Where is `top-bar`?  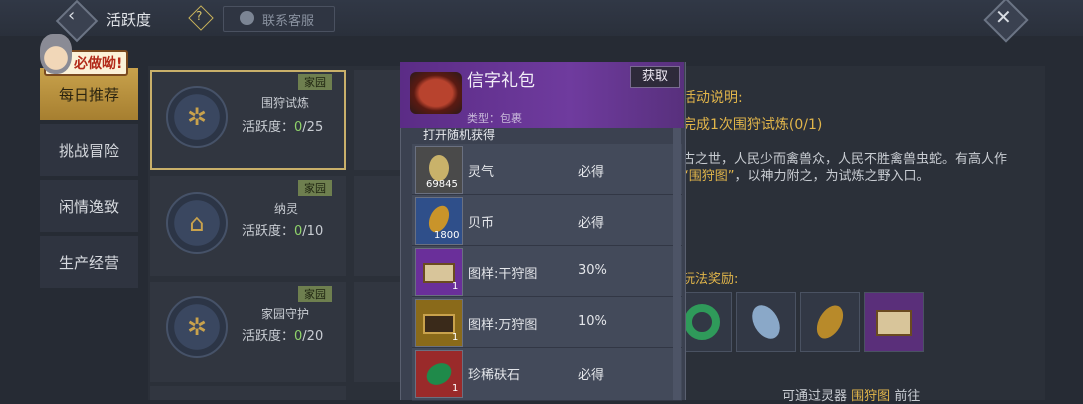
top-bar is located at coordinates (541, 18).